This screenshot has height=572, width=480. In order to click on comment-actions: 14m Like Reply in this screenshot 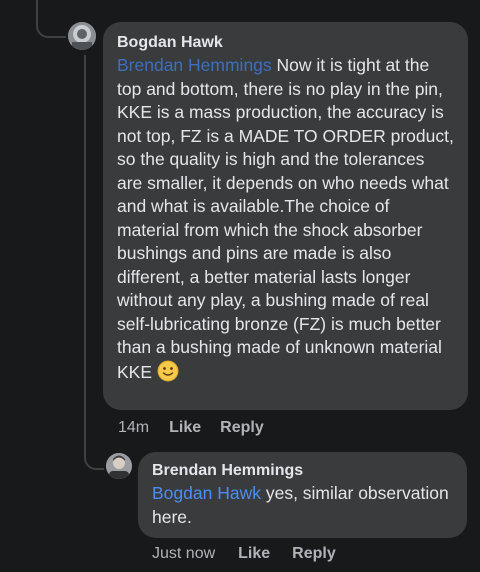, I will do `click(191, 428)`.